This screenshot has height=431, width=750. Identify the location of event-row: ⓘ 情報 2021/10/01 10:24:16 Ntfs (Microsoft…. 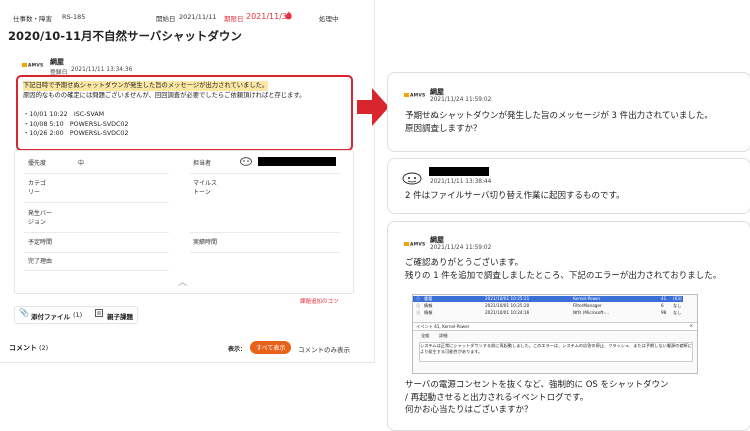
(549, 312).